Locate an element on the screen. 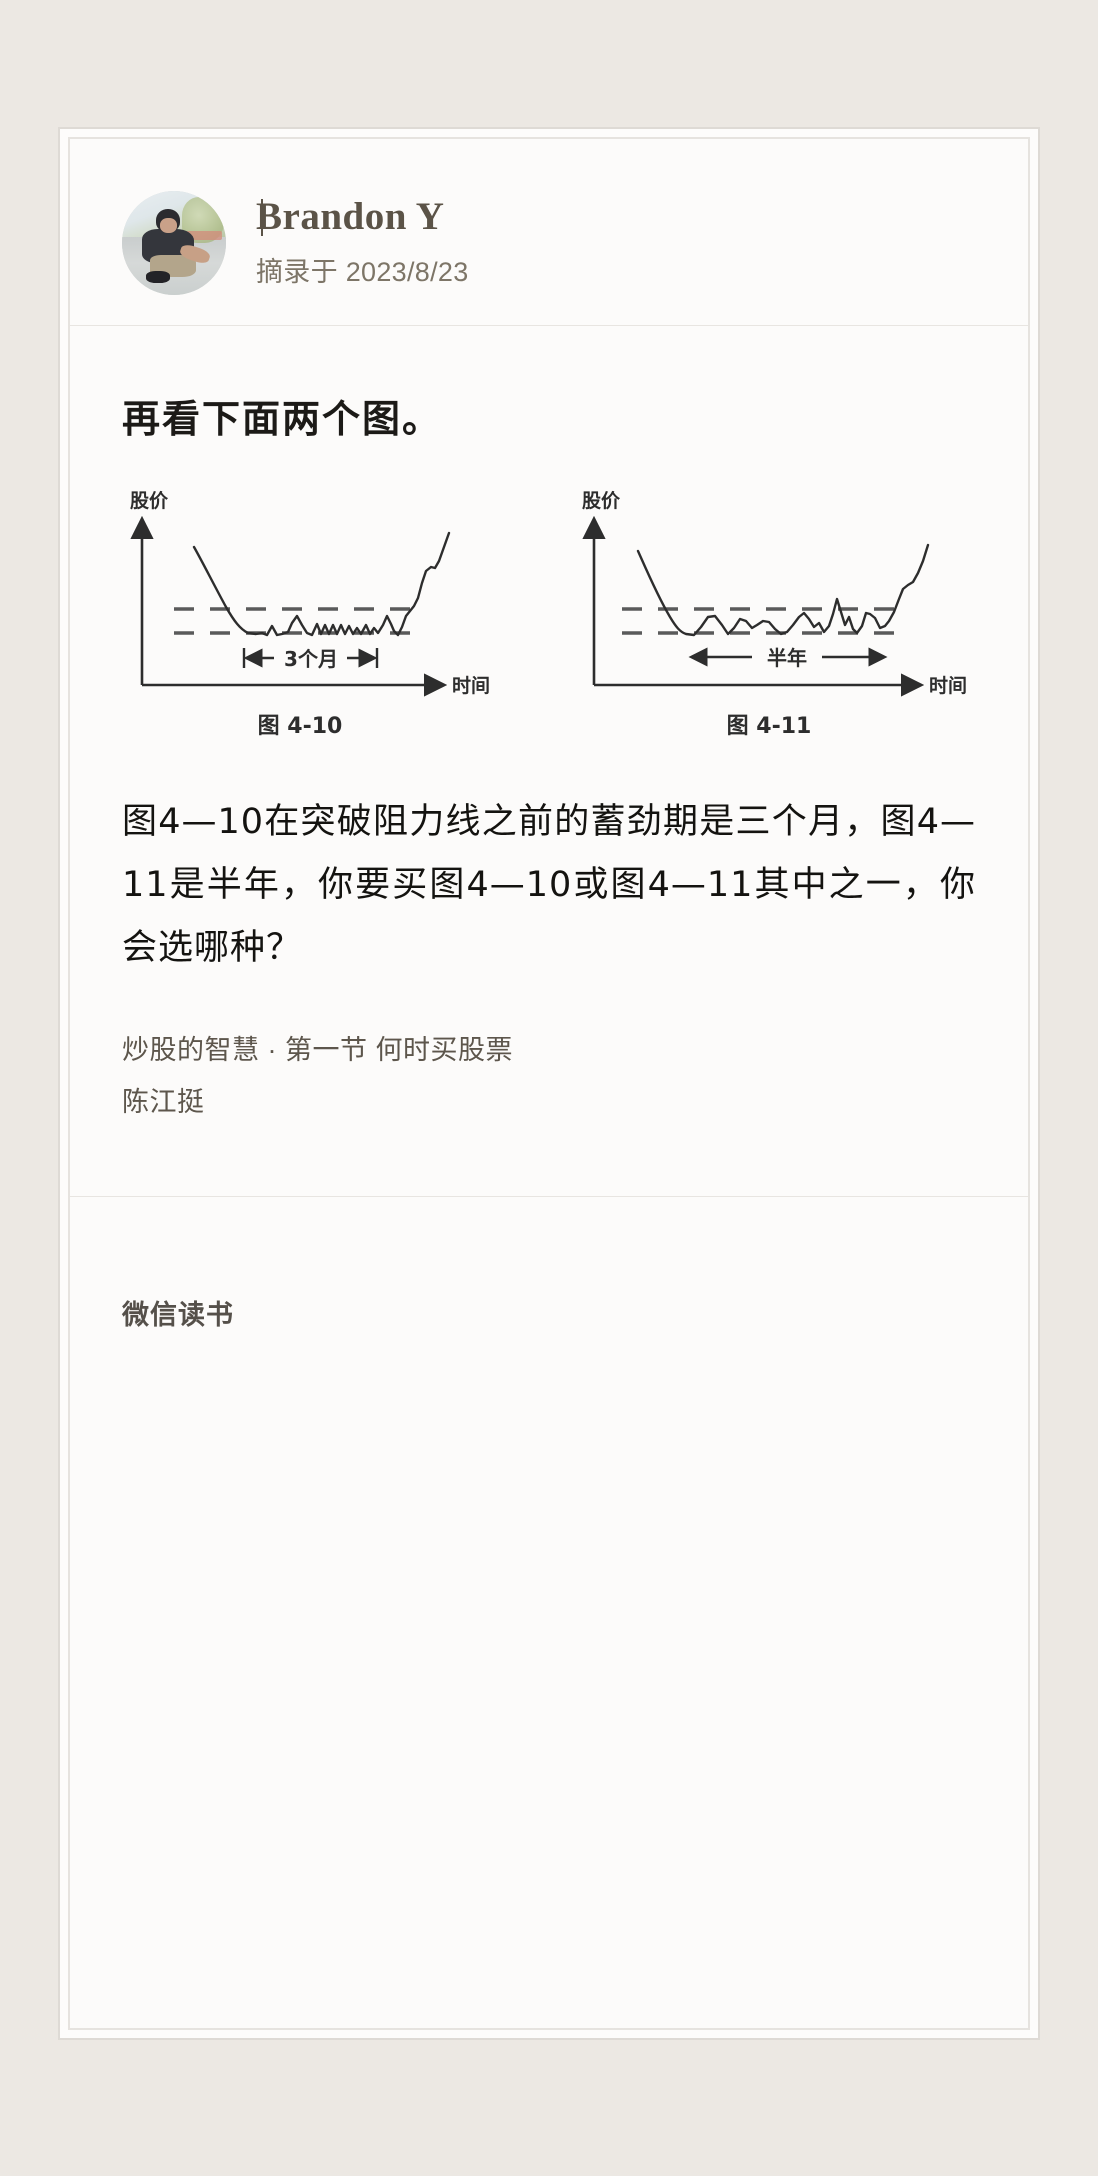 This screenshot has height=2176, width=1098. source-author: 陈江挺 is located at coordinates (163, 1102).